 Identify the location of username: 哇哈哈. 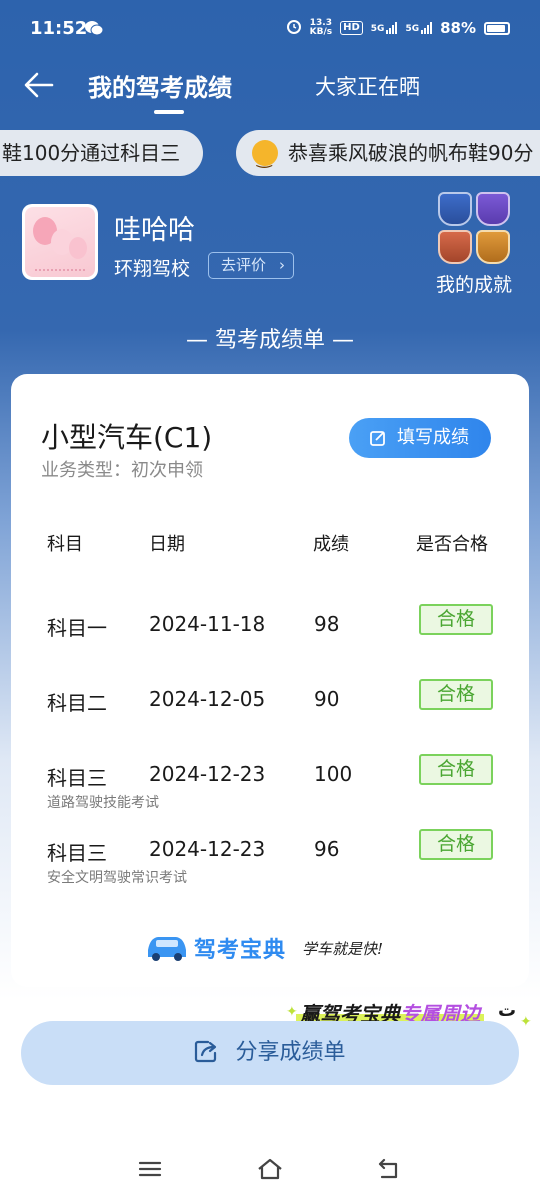
(154, 230).